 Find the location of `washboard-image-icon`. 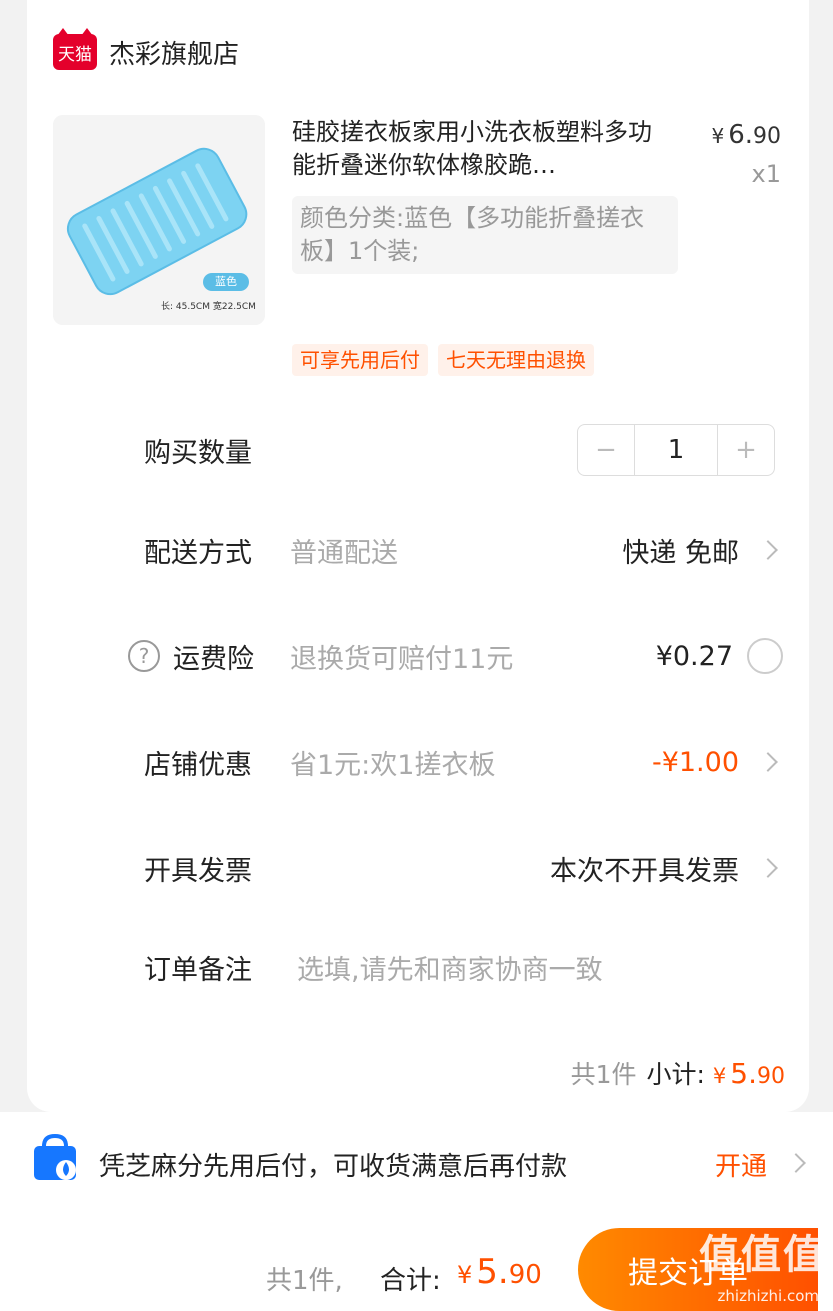

washboard-image-icon is located at coordinates (159, 220).